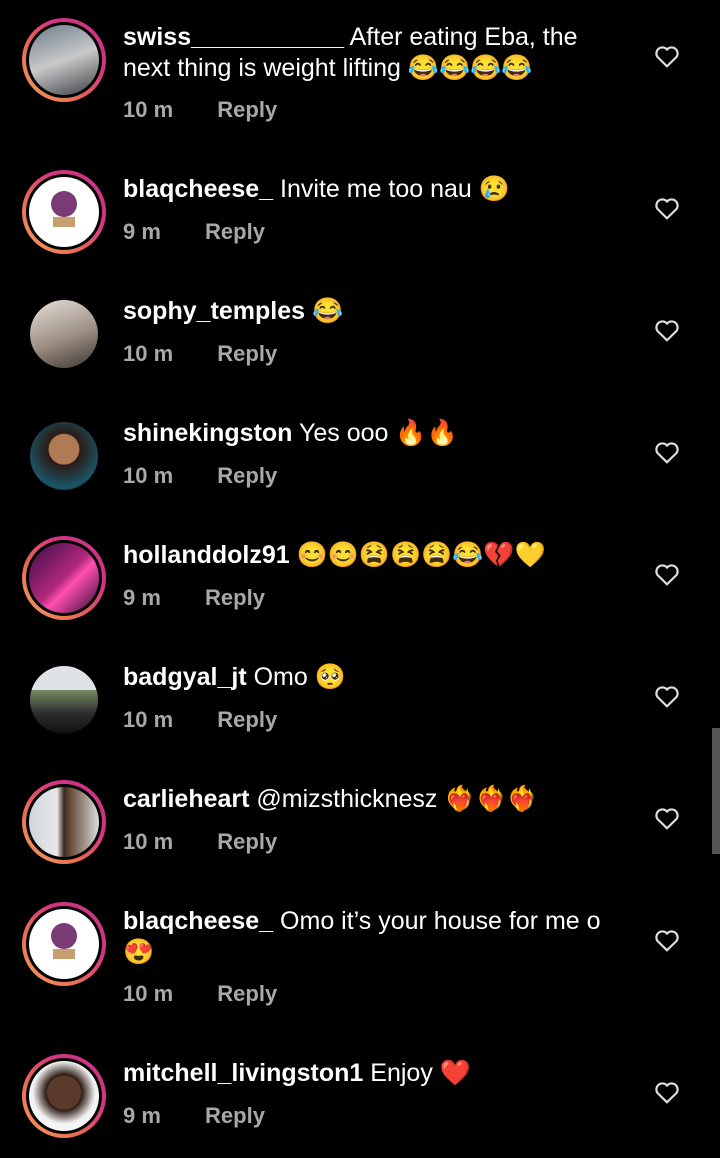 This screenshot has height=1158, width=720. Describe the element at coordinates (327, 311) in the screenshot. I see `comment-emoji: 😂` at that location.